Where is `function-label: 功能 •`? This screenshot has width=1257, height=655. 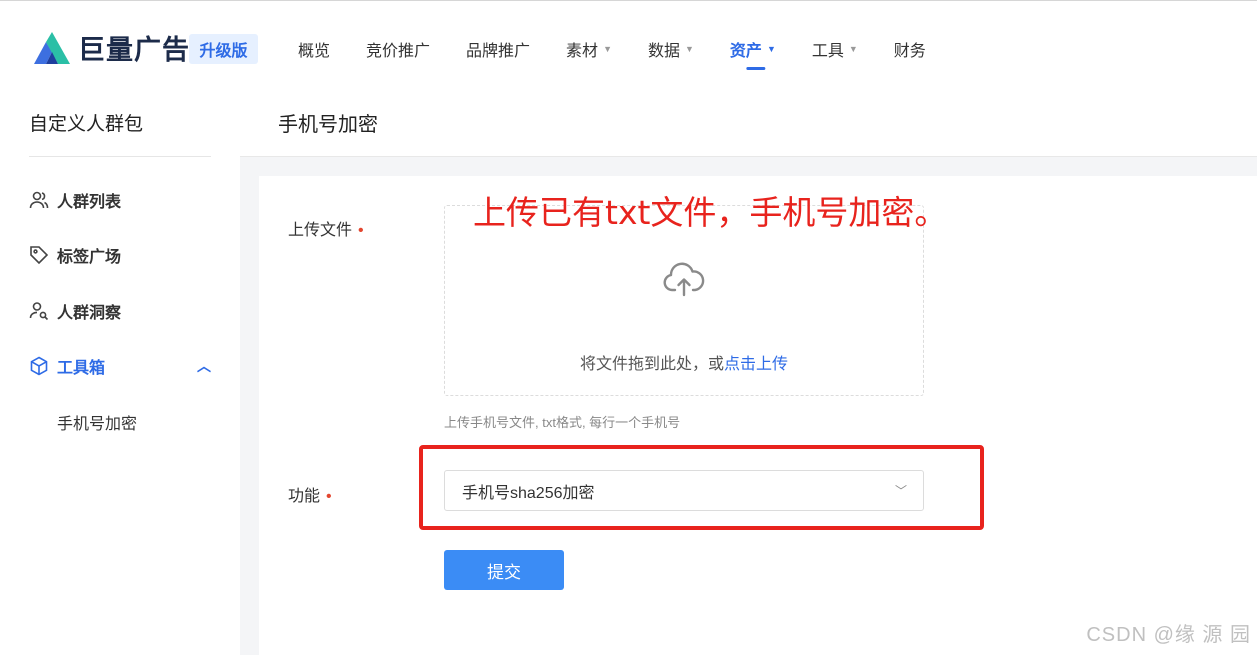
function-label: 功能 • is located at coordinates (310, 494).